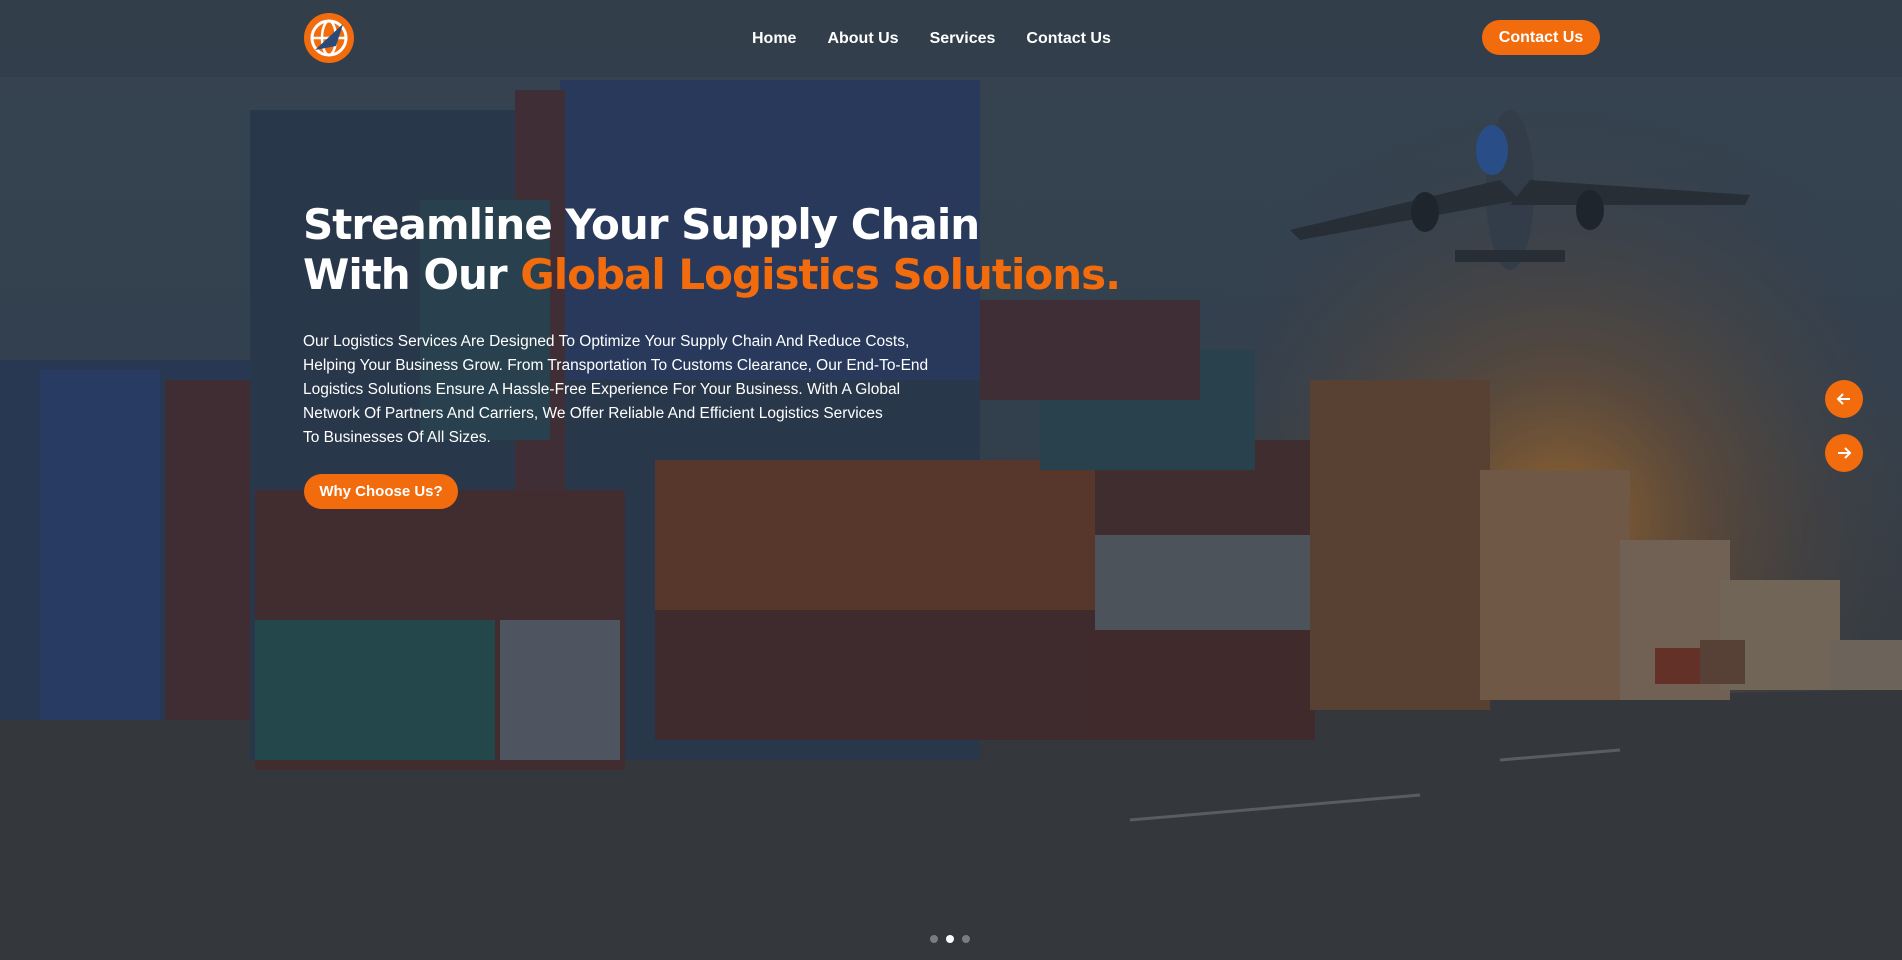  I want to click on headline-line-2: With Our Global Logistics Solutions., so click(712, 275).